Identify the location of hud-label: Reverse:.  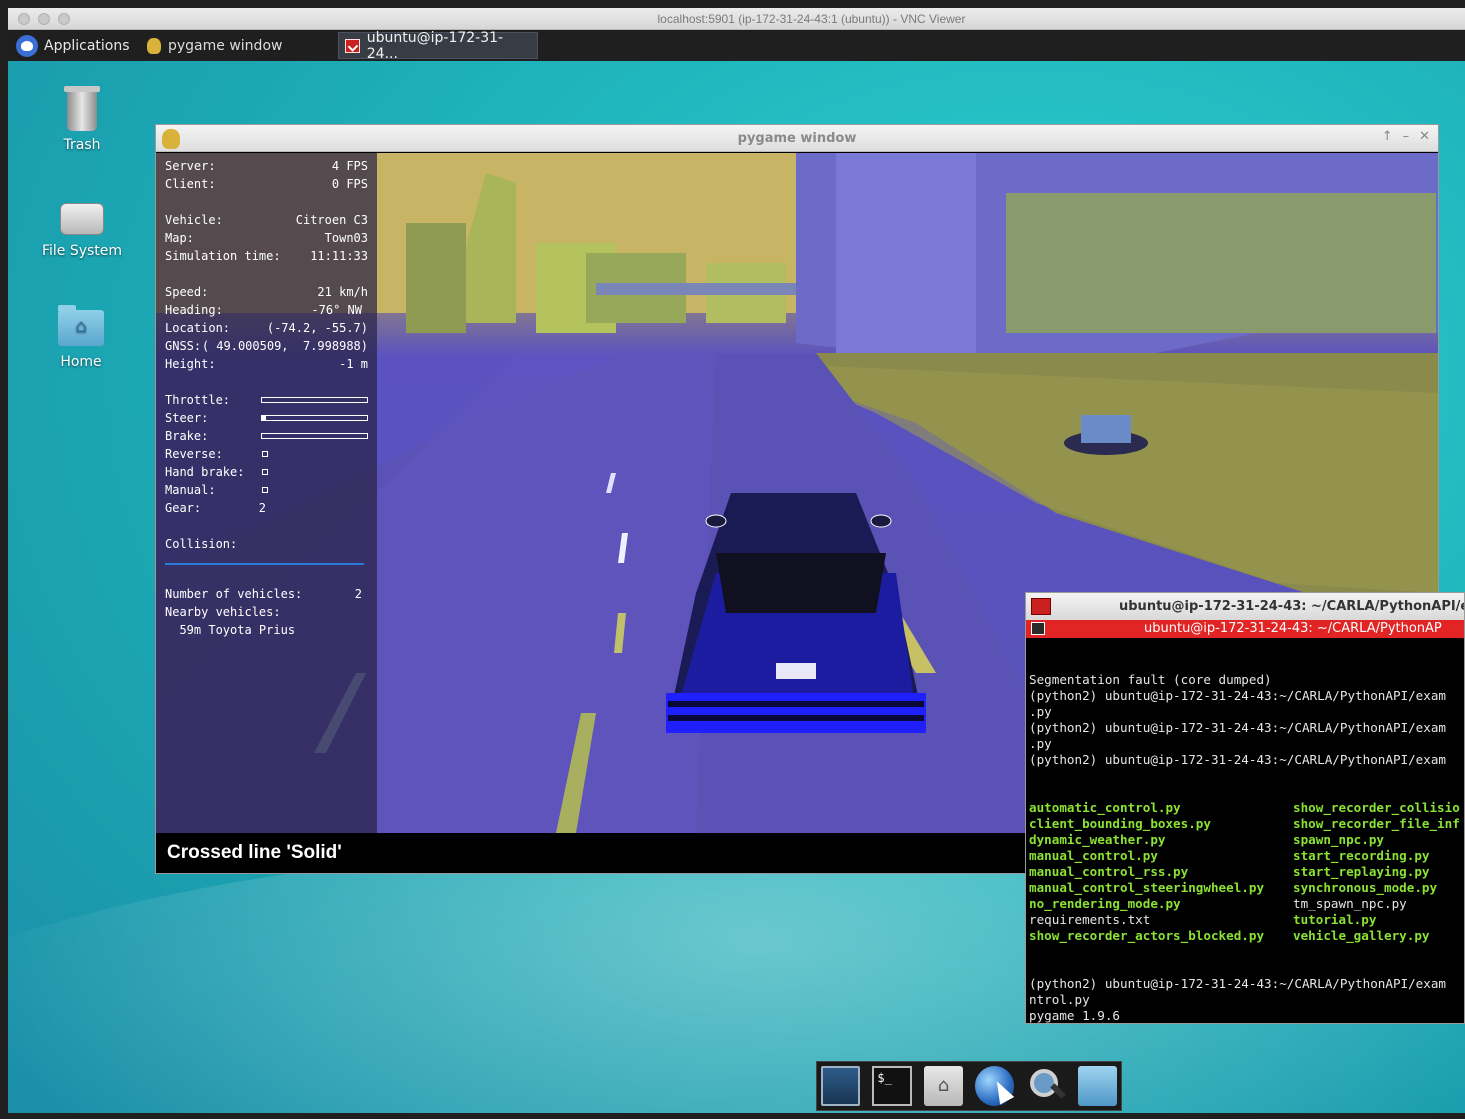
(194, 454).